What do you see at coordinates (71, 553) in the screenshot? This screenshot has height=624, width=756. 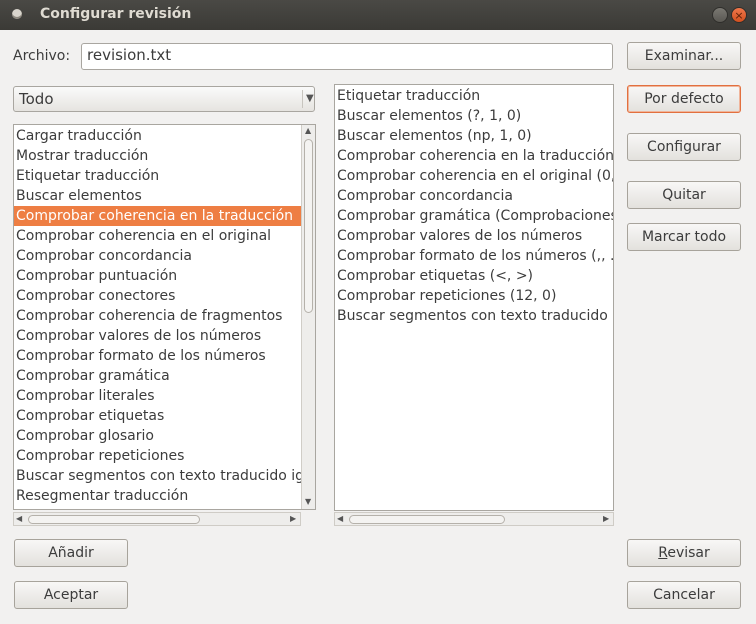 I see `add-button: Añadir` at bounding box center [71, 553].